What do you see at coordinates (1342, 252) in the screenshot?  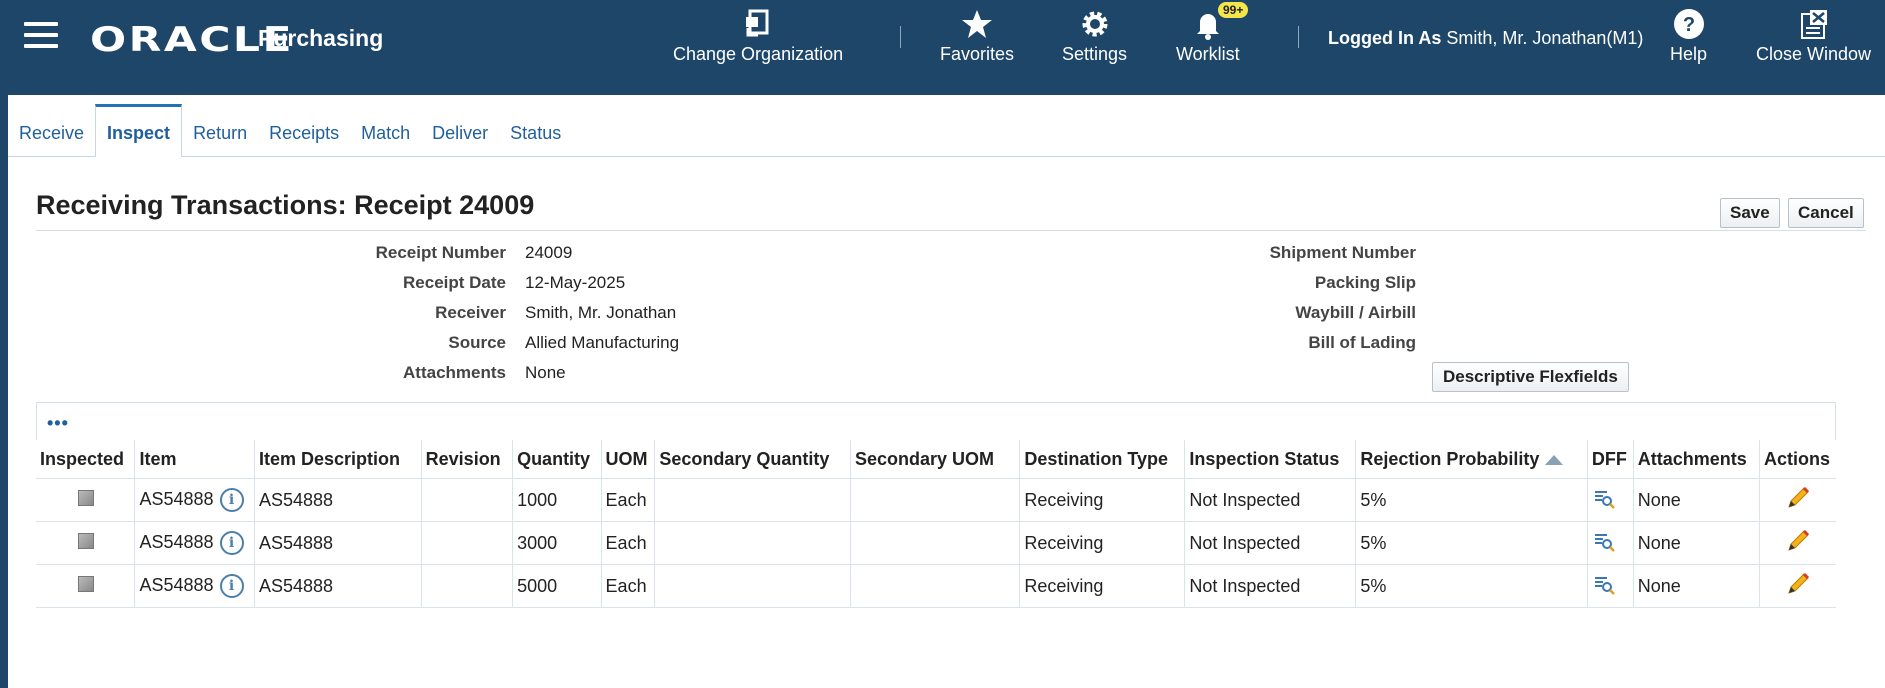 I see `shipment-number-label: Shipment Number` at bounding box center [1342, 252].